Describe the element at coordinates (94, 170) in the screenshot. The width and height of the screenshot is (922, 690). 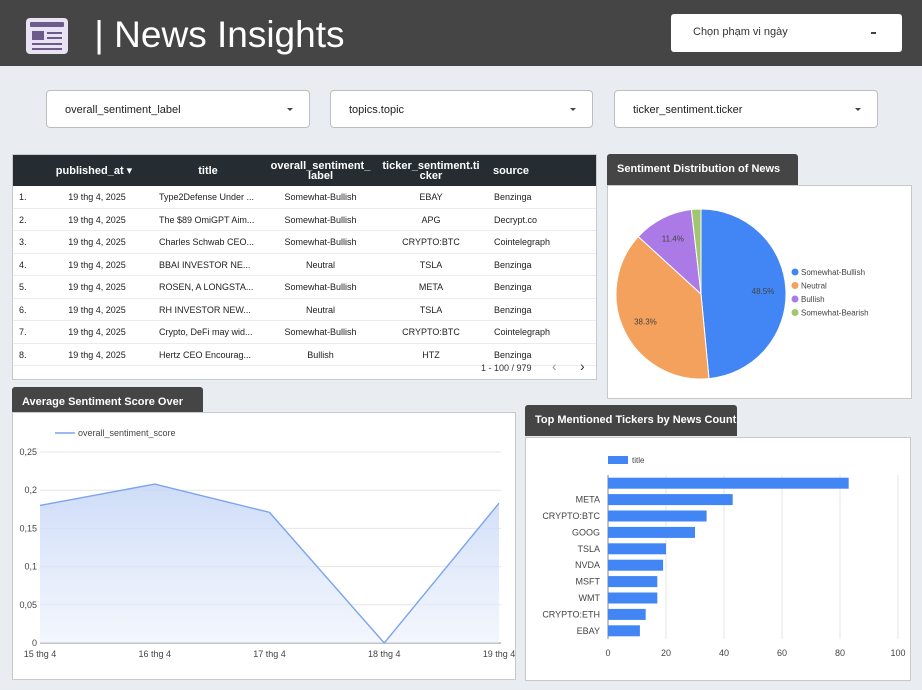
I see `column-header-published-at: published_at ▾` at that location.